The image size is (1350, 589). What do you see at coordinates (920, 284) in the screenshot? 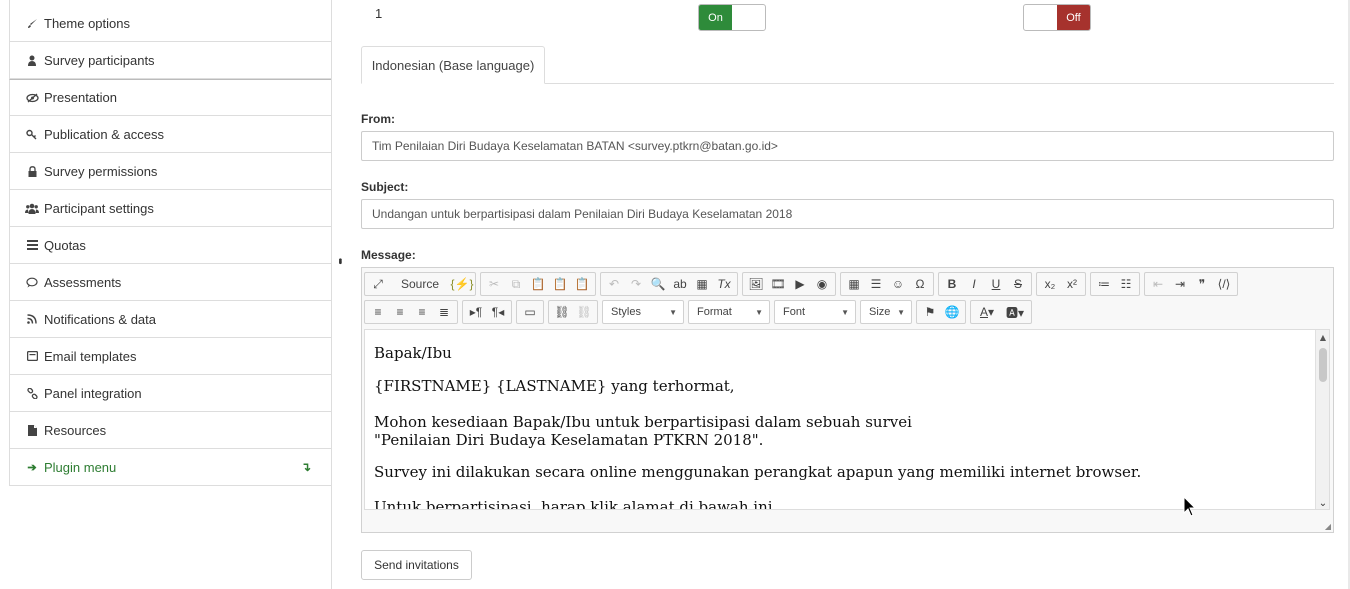
I see `special-char-icon: Ω` at bounding box center [920, 284].